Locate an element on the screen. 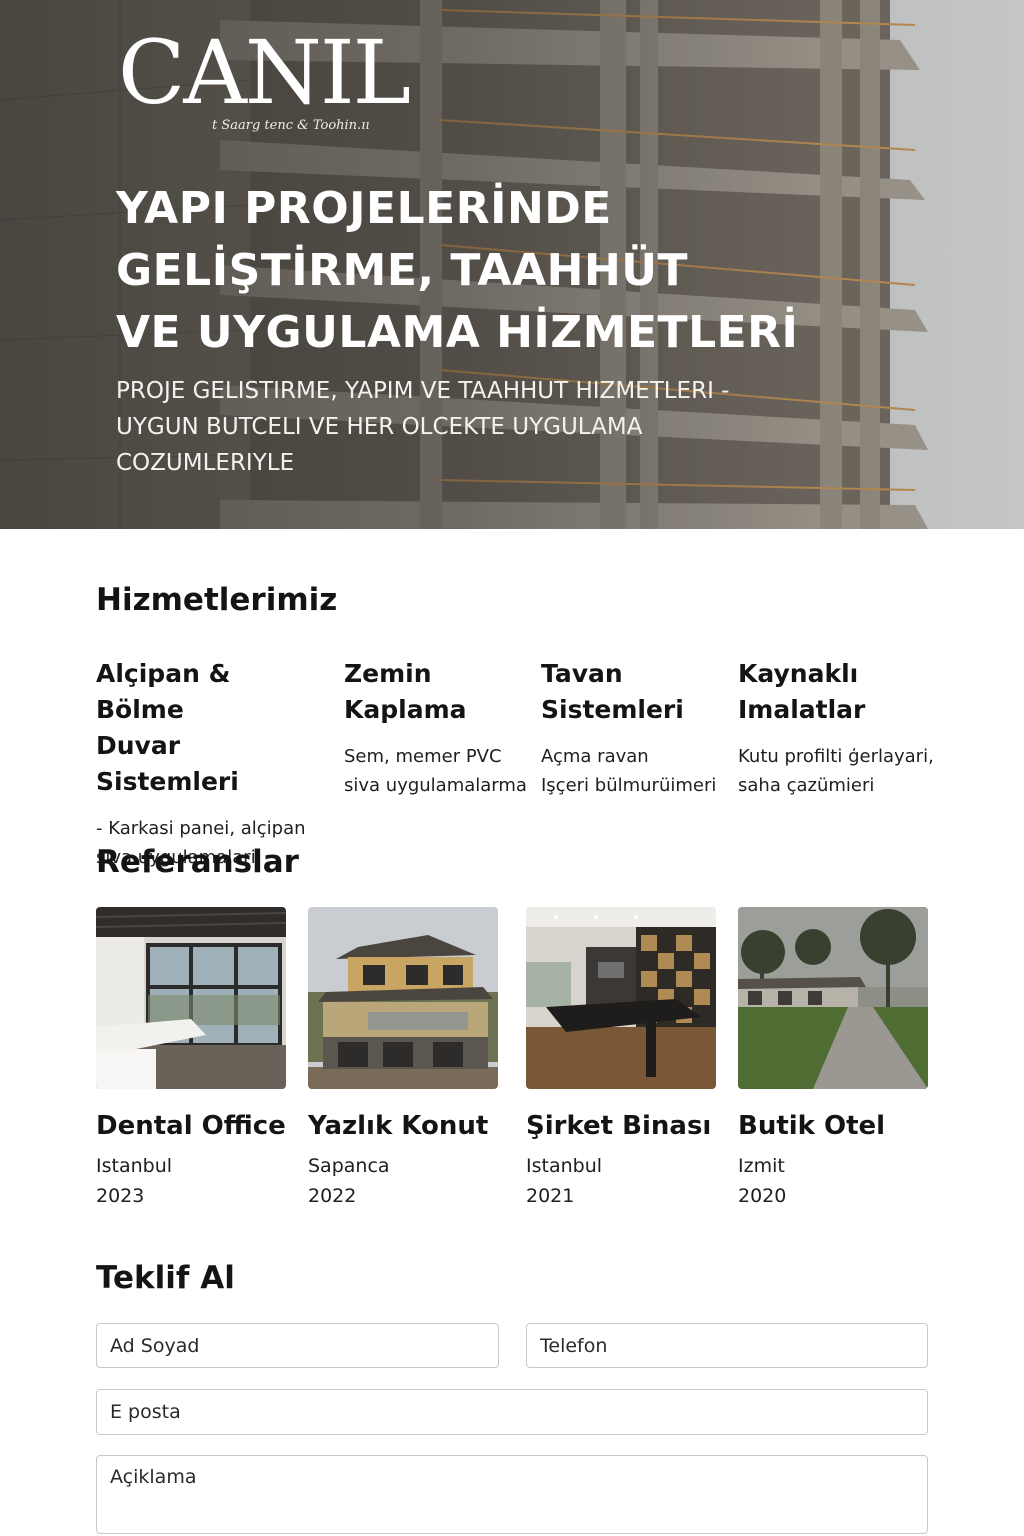 The height and width of the screenshot is (1536, 1024). reference-year: 2022 is located at coordinates (332, 1196).